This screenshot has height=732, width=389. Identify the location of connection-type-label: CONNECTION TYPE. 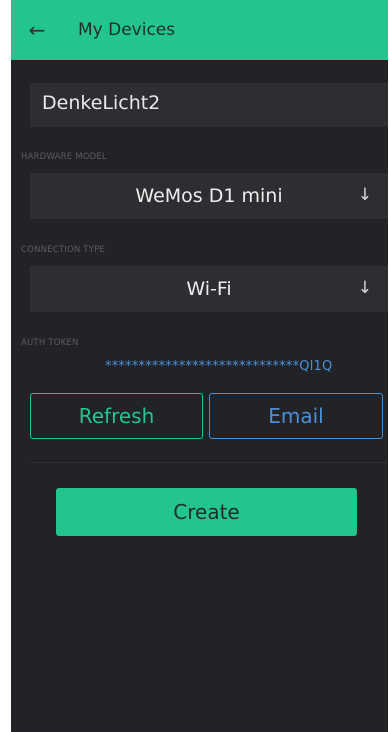
(63, 250).